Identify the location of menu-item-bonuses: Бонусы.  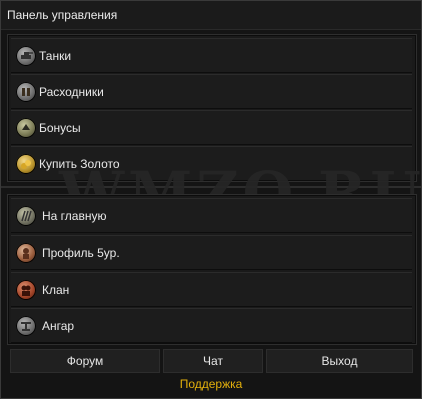
(211, 127).